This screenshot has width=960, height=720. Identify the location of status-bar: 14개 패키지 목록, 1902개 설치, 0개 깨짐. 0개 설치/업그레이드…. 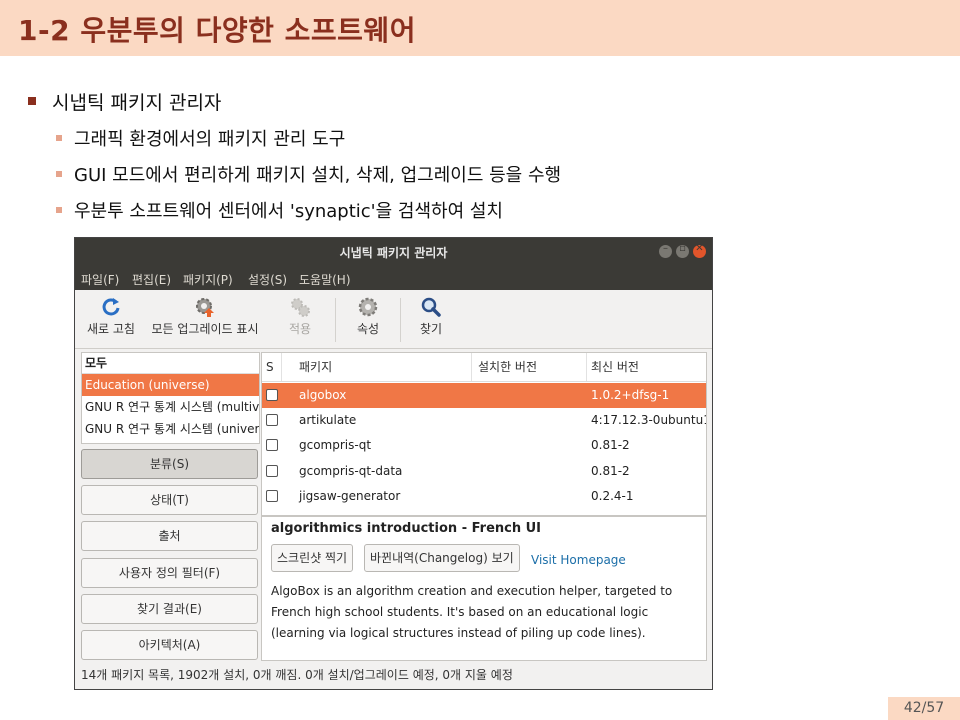
(297, 675).